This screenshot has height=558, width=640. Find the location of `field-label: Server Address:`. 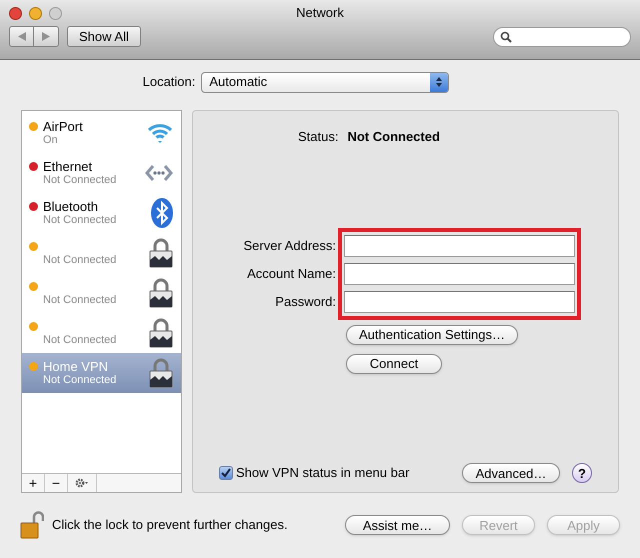

field-label: Server Address: is located at coordinates (290, 245).